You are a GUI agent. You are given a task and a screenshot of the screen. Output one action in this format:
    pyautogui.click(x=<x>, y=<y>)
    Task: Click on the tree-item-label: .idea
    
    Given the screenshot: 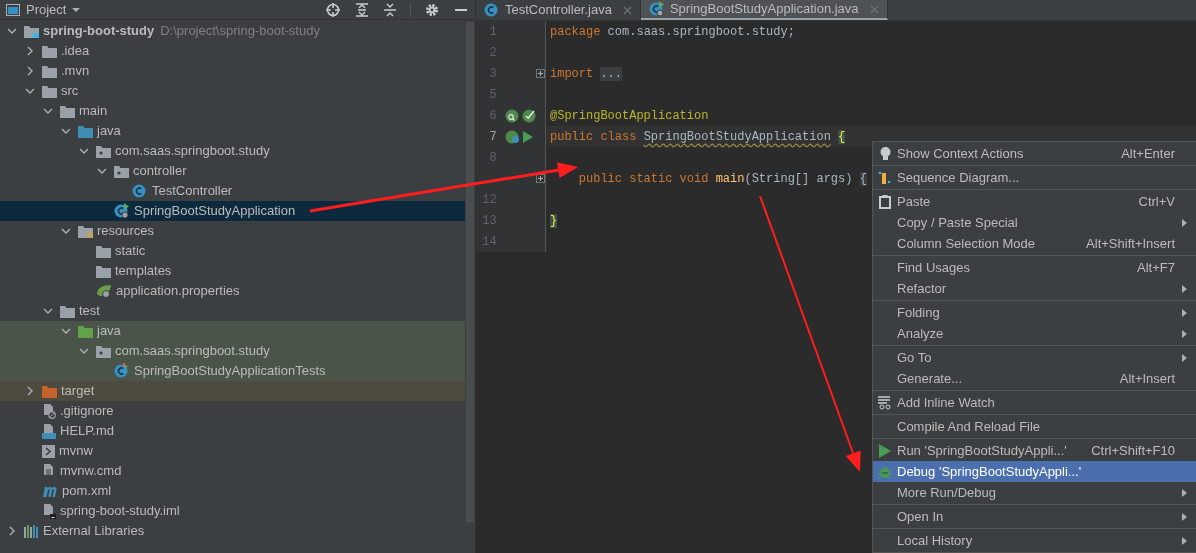 What is the action you would take?
    pyautogui.click(x=75, y=51)
    